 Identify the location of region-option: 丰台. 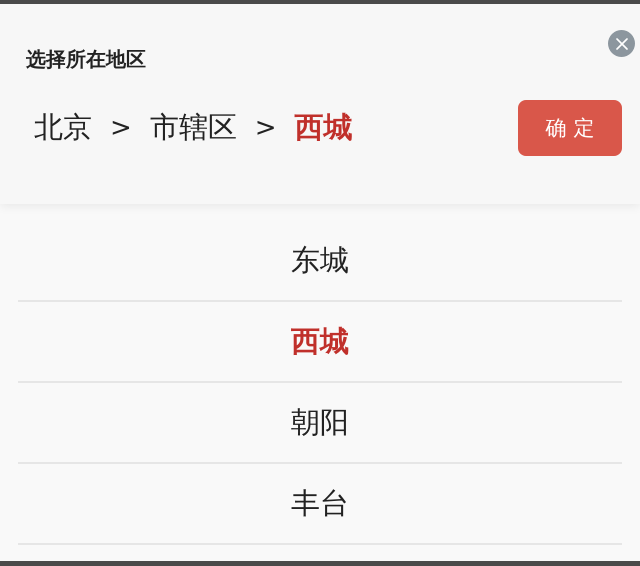
(320, 504).